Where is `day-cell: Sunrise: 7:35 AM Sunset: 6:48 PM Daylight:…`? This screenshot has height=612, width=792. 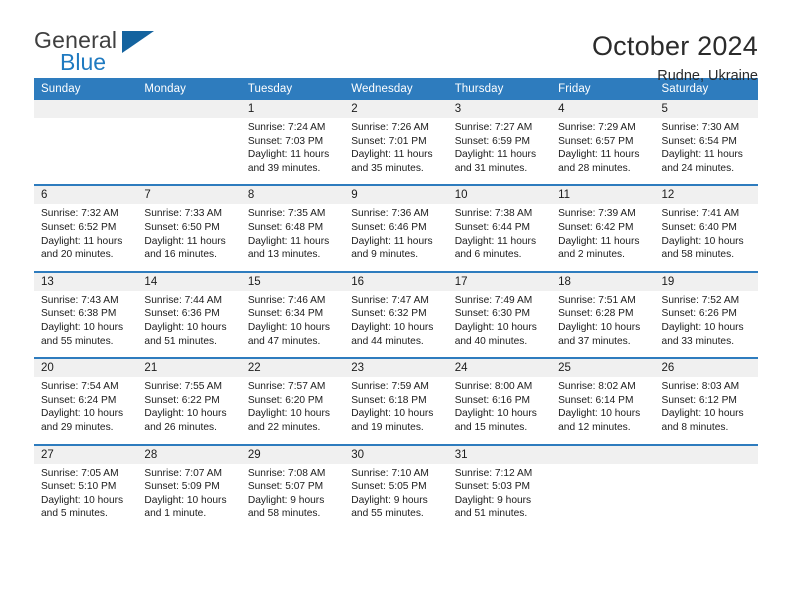
day-cell: Sunrise: 7:35 AM Sunset: 6:48 PM Daylight:… is located at coordinates (292, 237).